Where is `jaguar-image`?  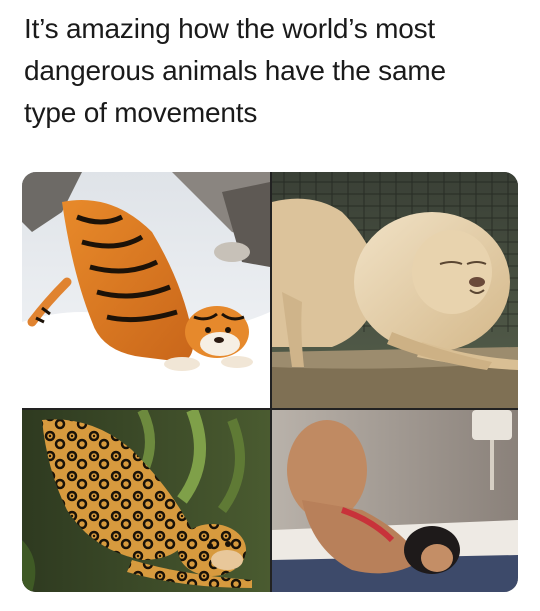 jaguar-image is located at coordinates (146, 501).